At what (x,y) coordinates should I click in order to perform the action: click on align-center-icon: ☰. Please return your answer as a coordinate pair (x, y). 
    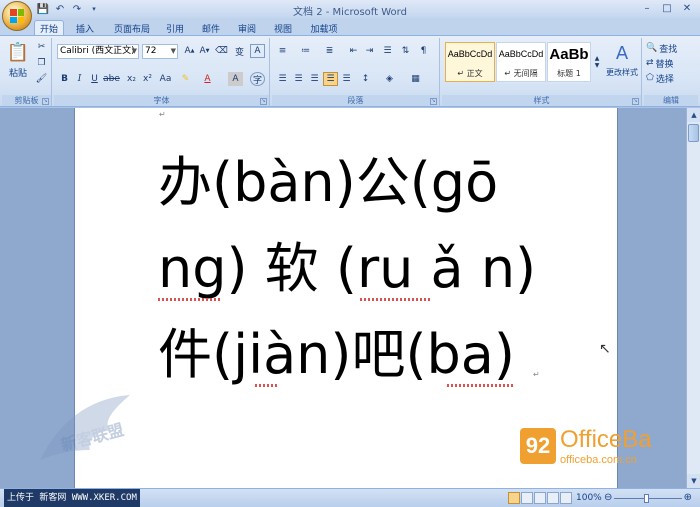
    Looking at the image, I should click on (298, 79).